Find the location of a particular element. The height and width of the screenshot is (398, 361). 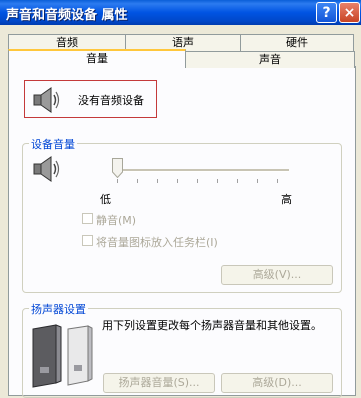

slider-low-label: 低 is located at coordinates (105, 199).